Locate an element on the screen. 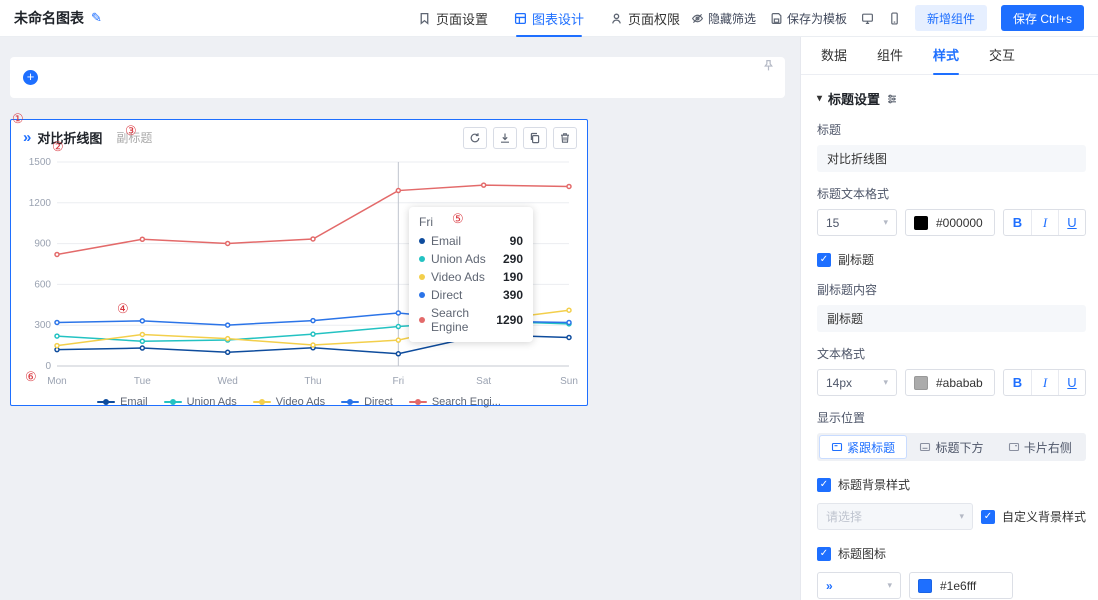 Image resolution: width=1098 pixels, height=600 pixels. subtitle-font-size-select: 14px ▾ is located at coordinates (857, 382).